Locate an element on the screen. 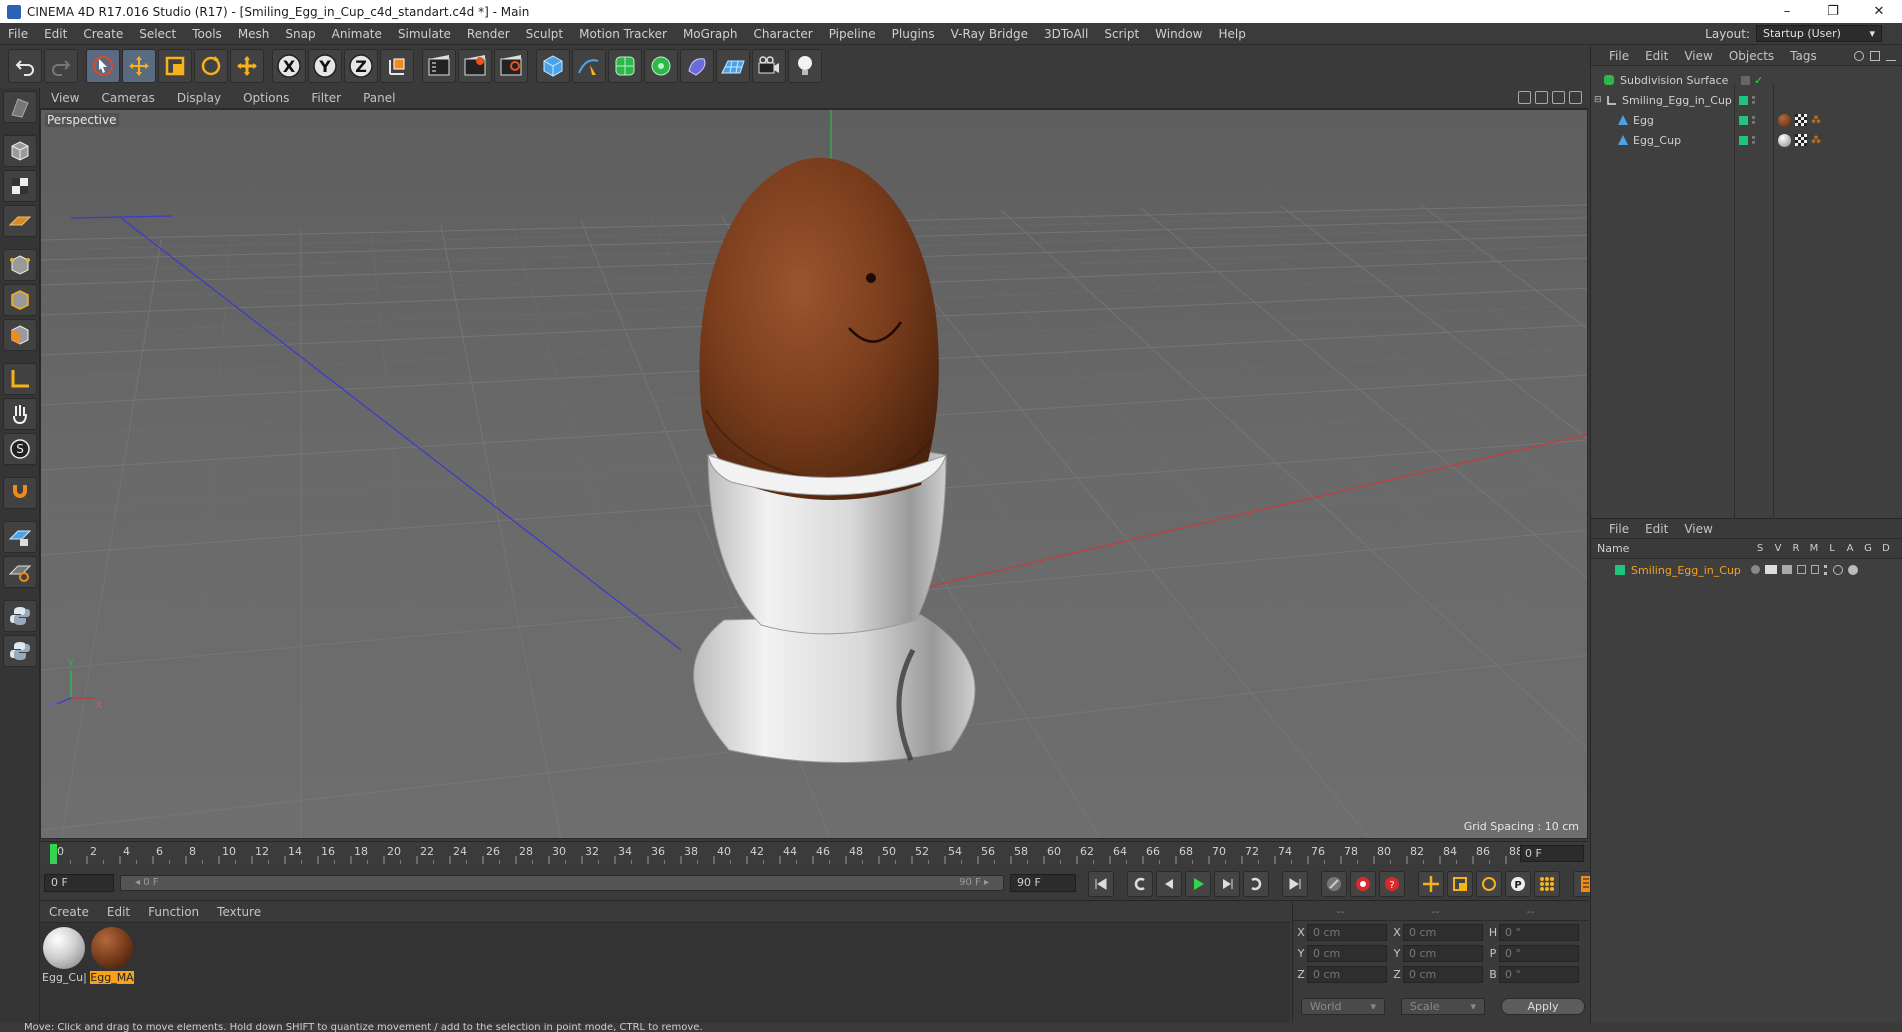 Image resolution: width=1902 pixels, height=1032 pixels. object-menu-view: View is located at coordinates (1698, 56).